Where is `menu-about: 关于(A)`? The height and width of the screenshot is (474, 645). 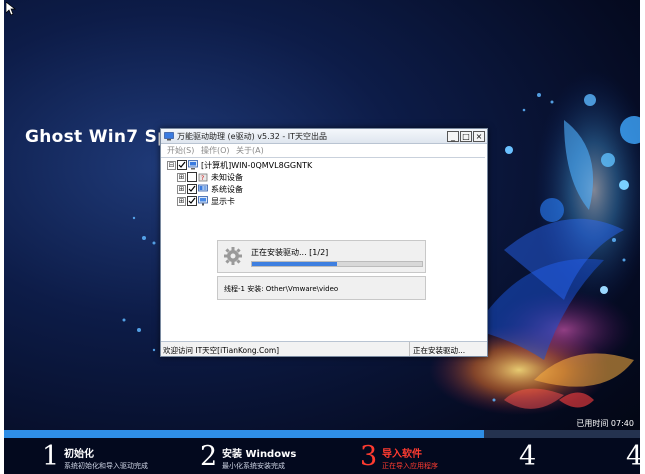 menu-about: 关于(A) is located at coordinates (250, 150).